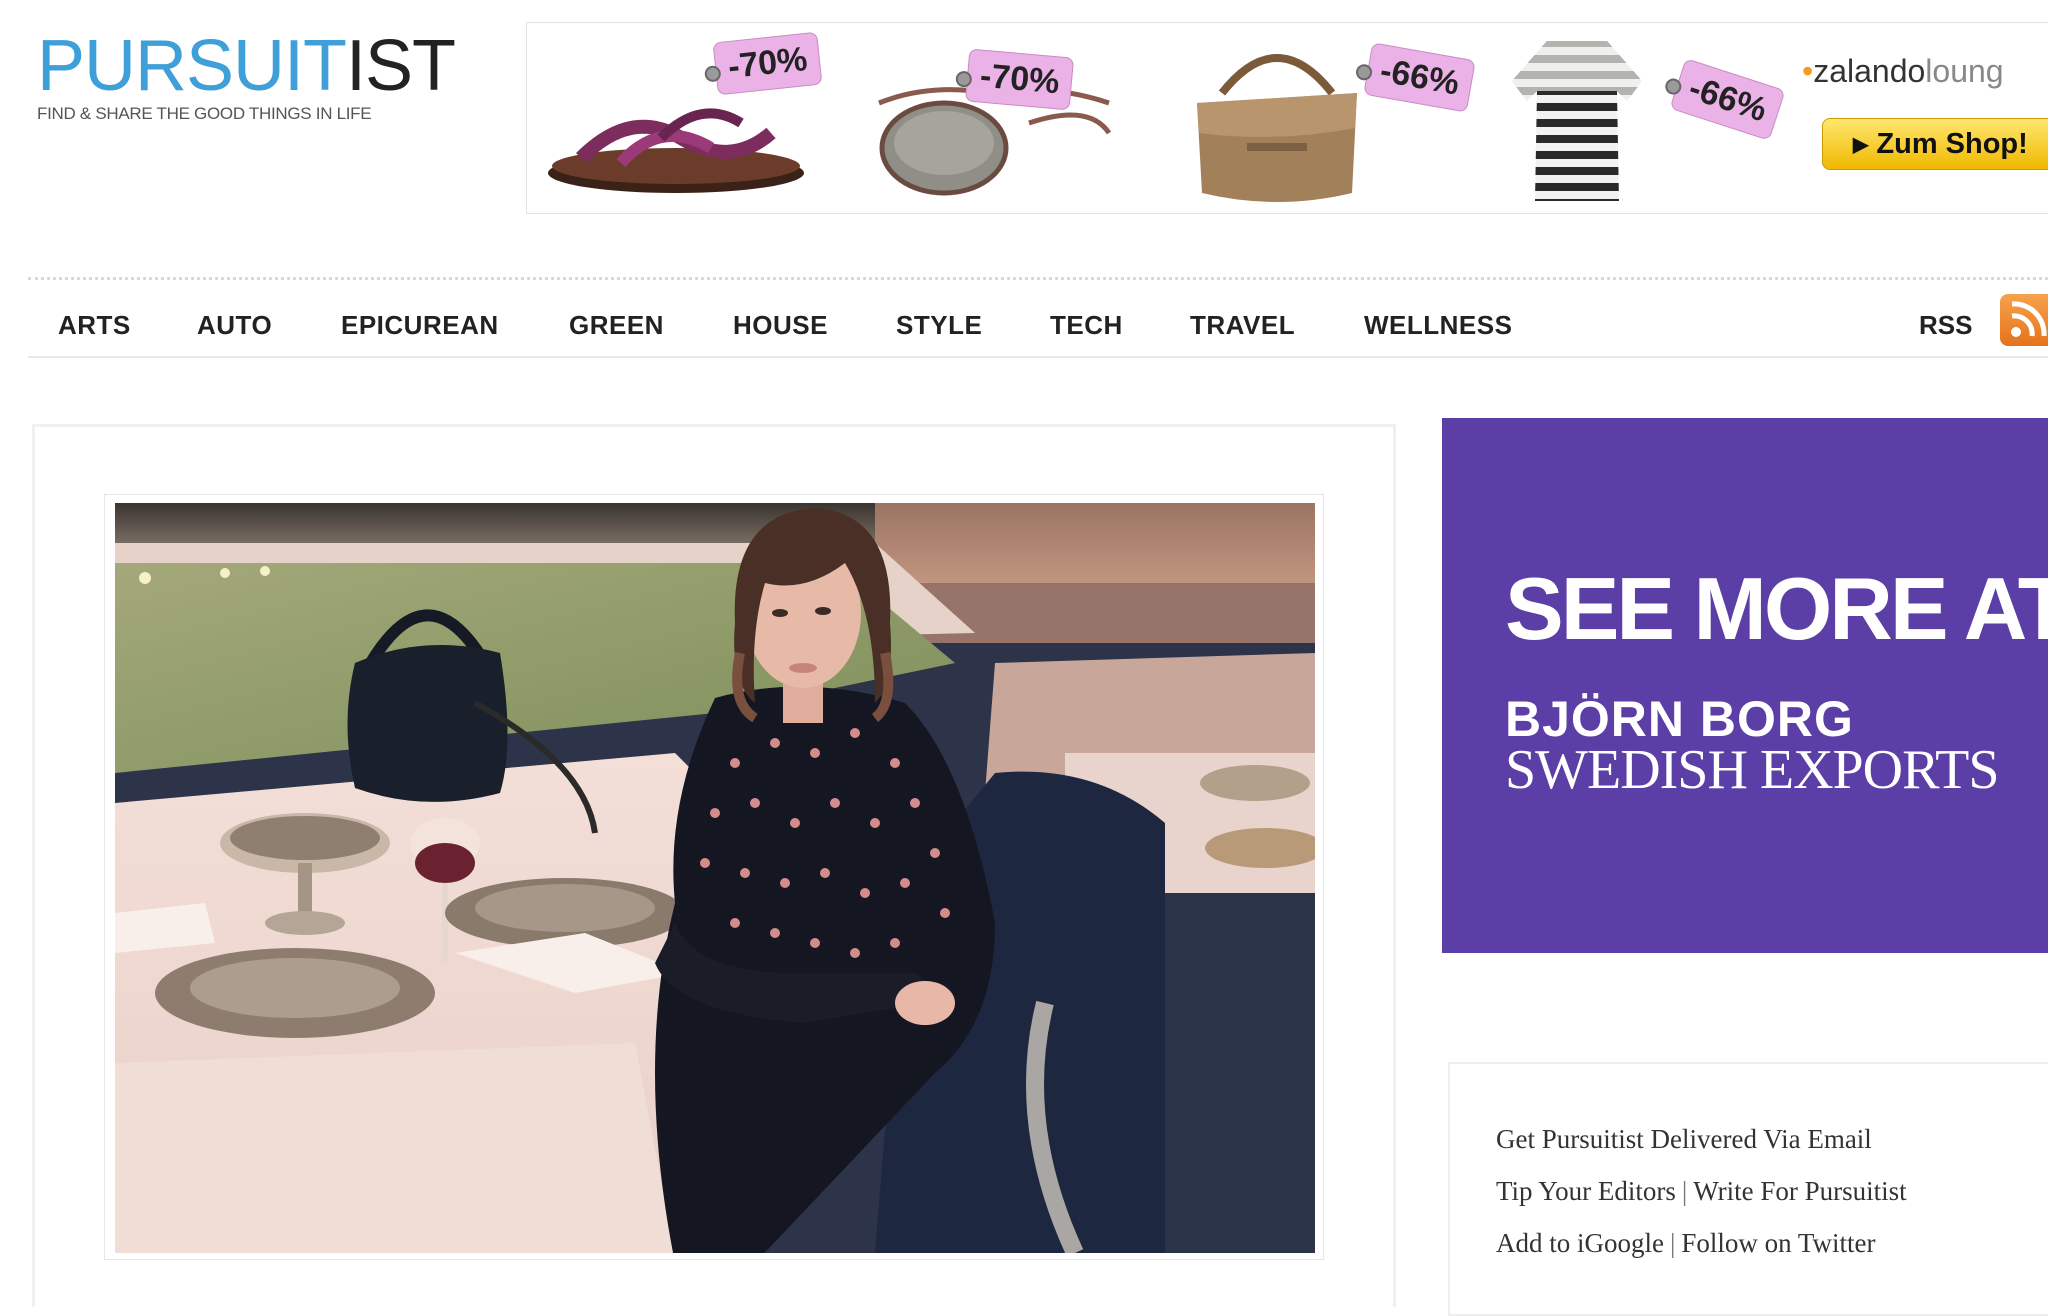  Describe the element at coordinates (939, 325) in the screenshot. I see `nav-item-style: STYLE` at that location.